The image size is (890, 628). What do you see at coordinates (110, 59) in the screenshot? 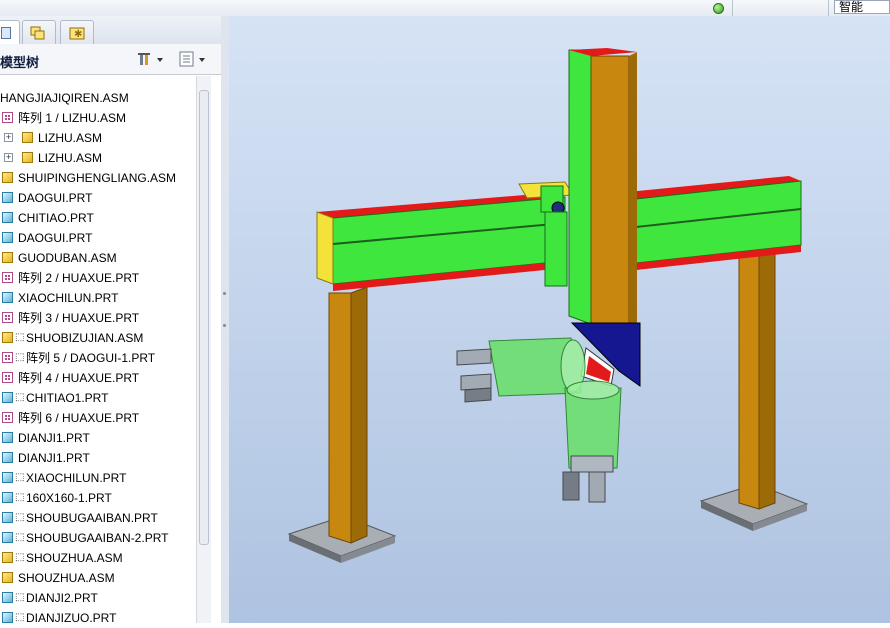
I see `navigator-header: 模型树` at bounding box center [110, 59].